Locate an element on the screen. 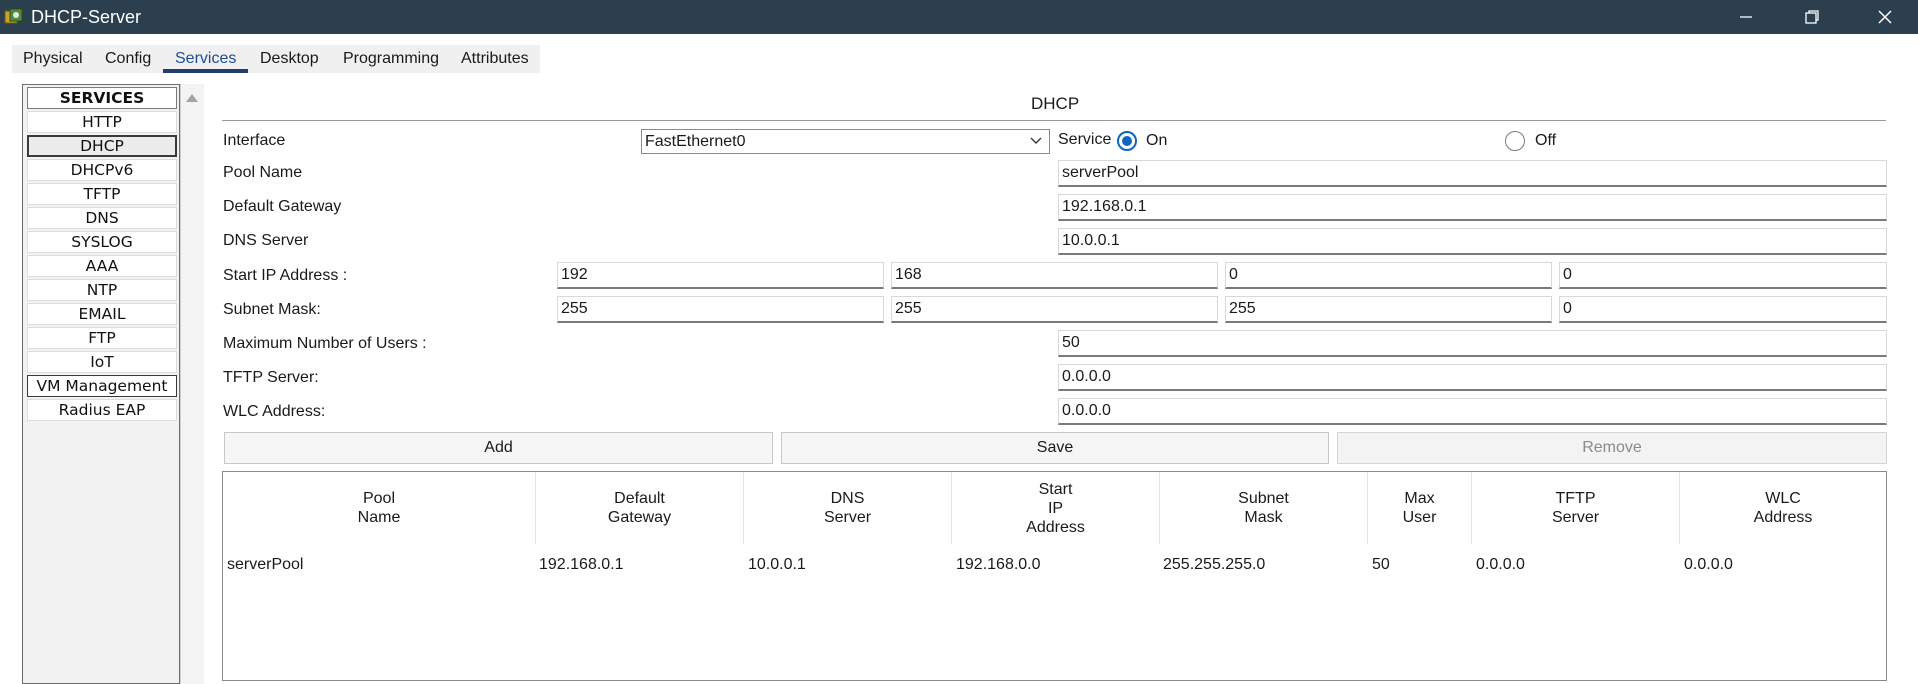 The width and height of the screenshot is (1918, 684). cell-default-gateway: 192.168.0.1 is located at coordinates (581, 564).